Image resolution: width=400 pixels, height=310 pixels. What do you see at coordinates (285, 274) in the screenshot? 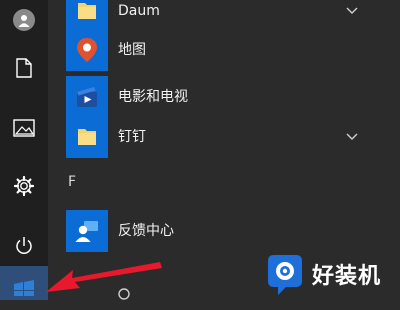
I see `watermark-logo-icon` at bounding box center [285, 274].